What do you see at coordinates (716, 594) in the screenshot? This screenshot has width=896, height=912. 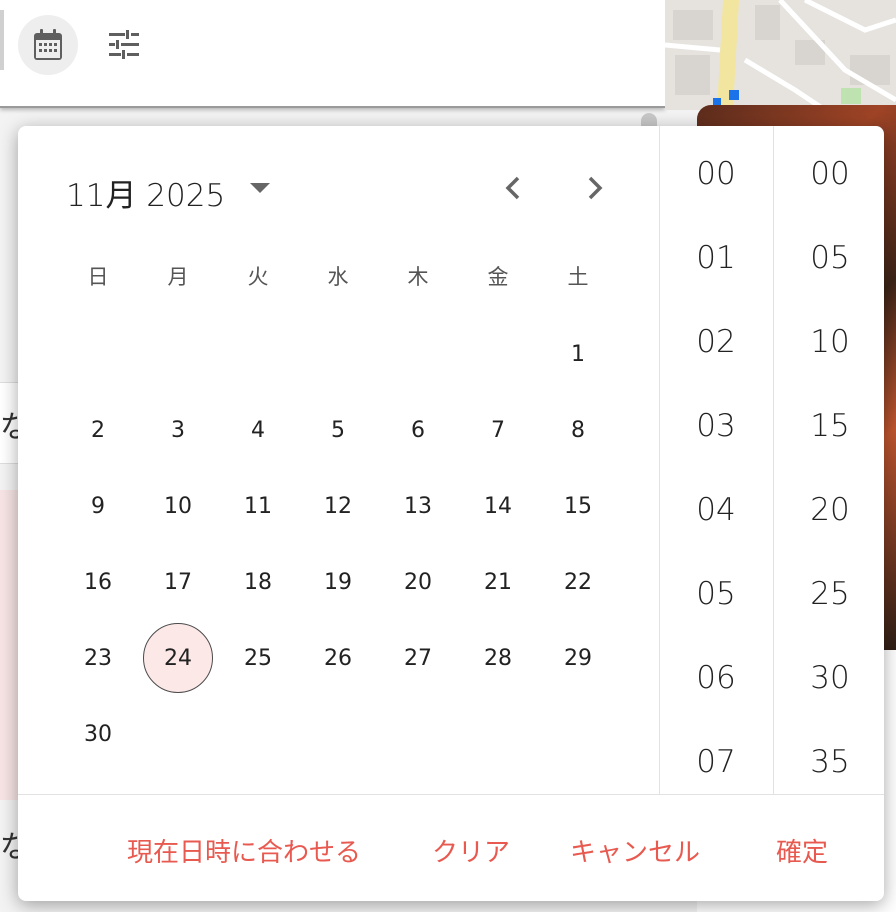 I see `hour-option: 05` at bounding box center [716, 594].